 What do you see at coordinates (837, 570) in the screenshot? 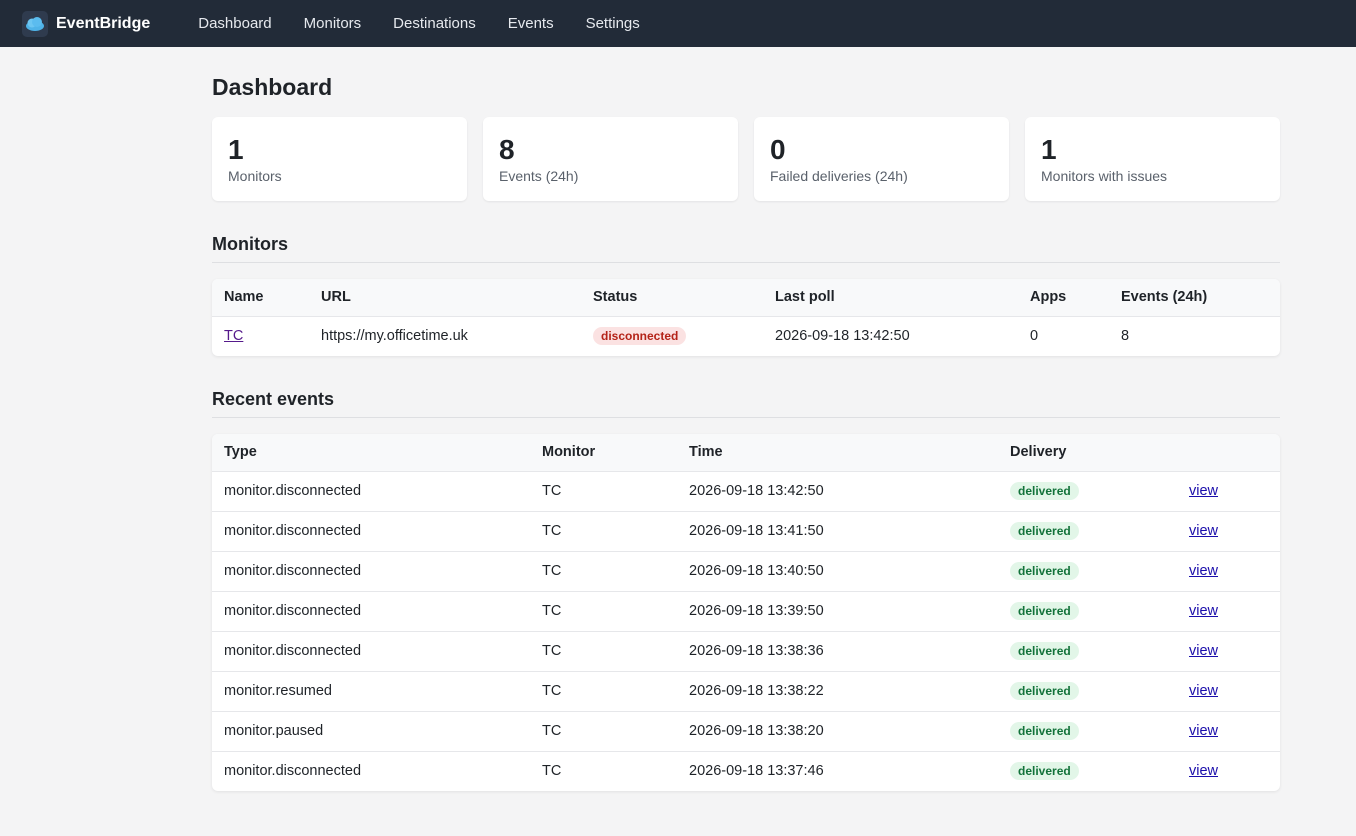
I see `event-time: 2026-09-18 13:40:50` at bounding box center [837, 570].